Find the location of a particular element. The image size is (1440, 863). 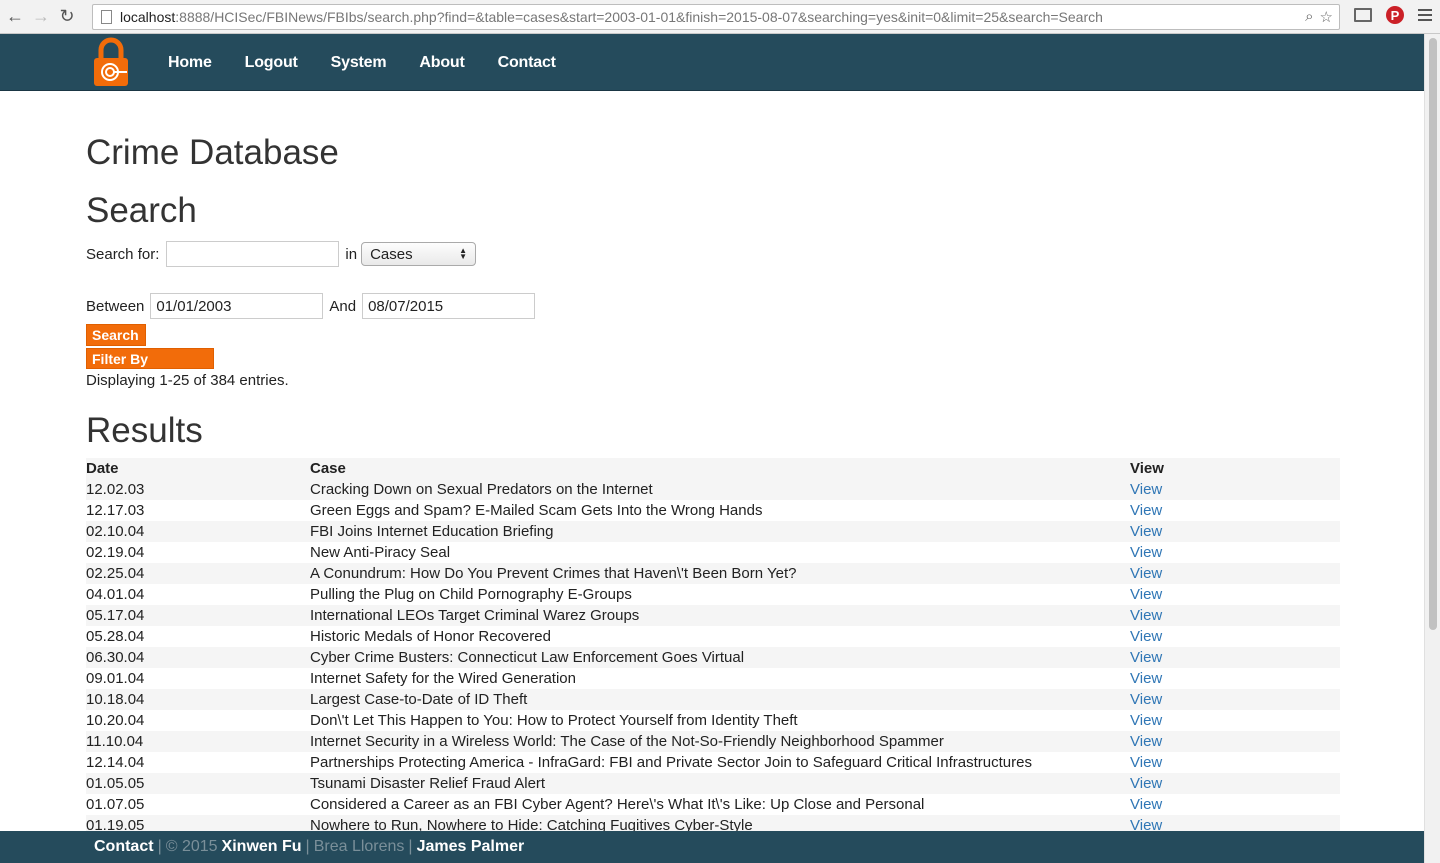

nav-system: System is located at coordinates (359, 63).